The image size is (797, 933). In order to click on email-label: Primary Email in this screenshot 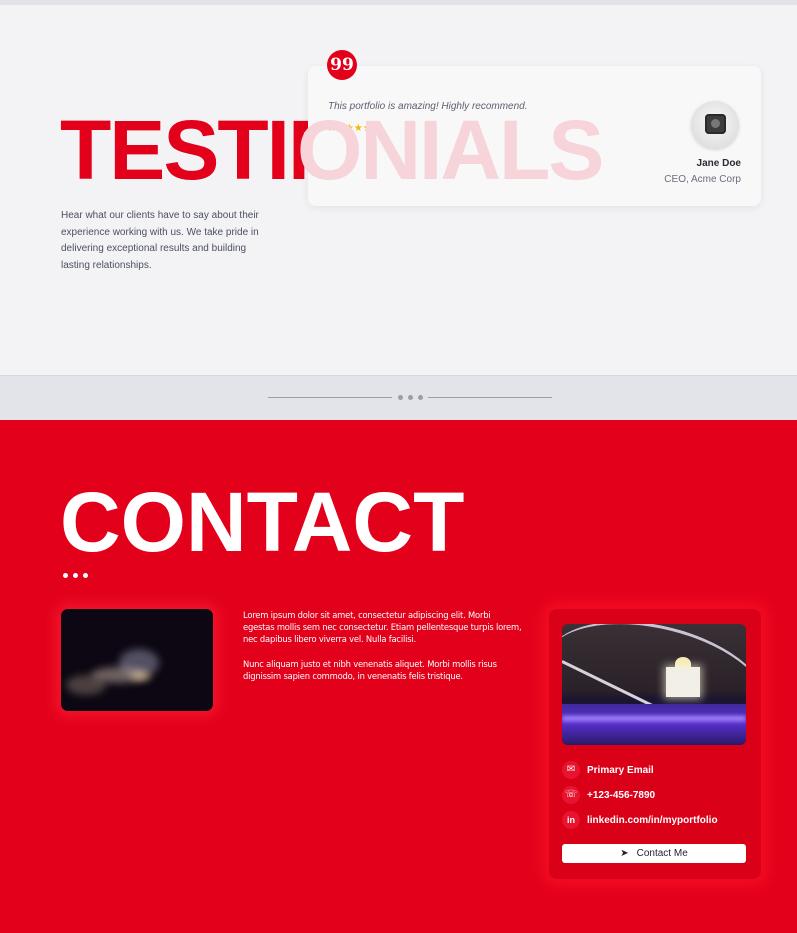, I will do `click(620, 770)`.